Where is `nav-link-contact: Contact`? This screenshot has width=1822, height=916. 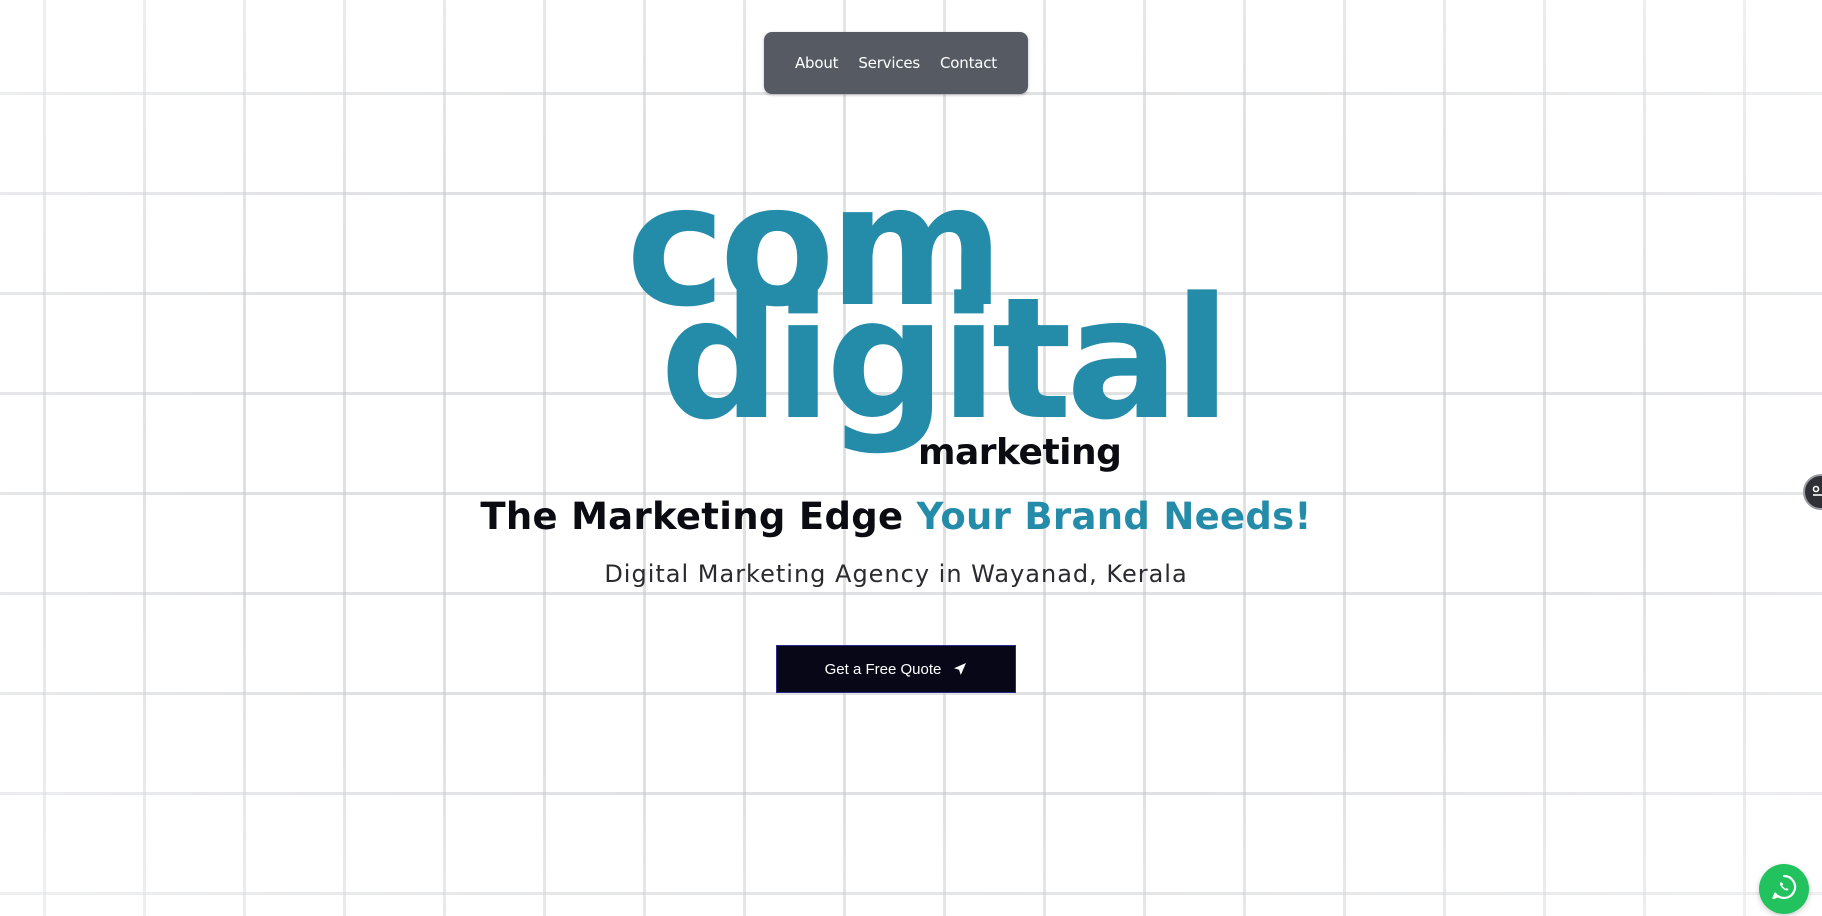
nav-link-contact: Contact is located at coordinates (968, 63).